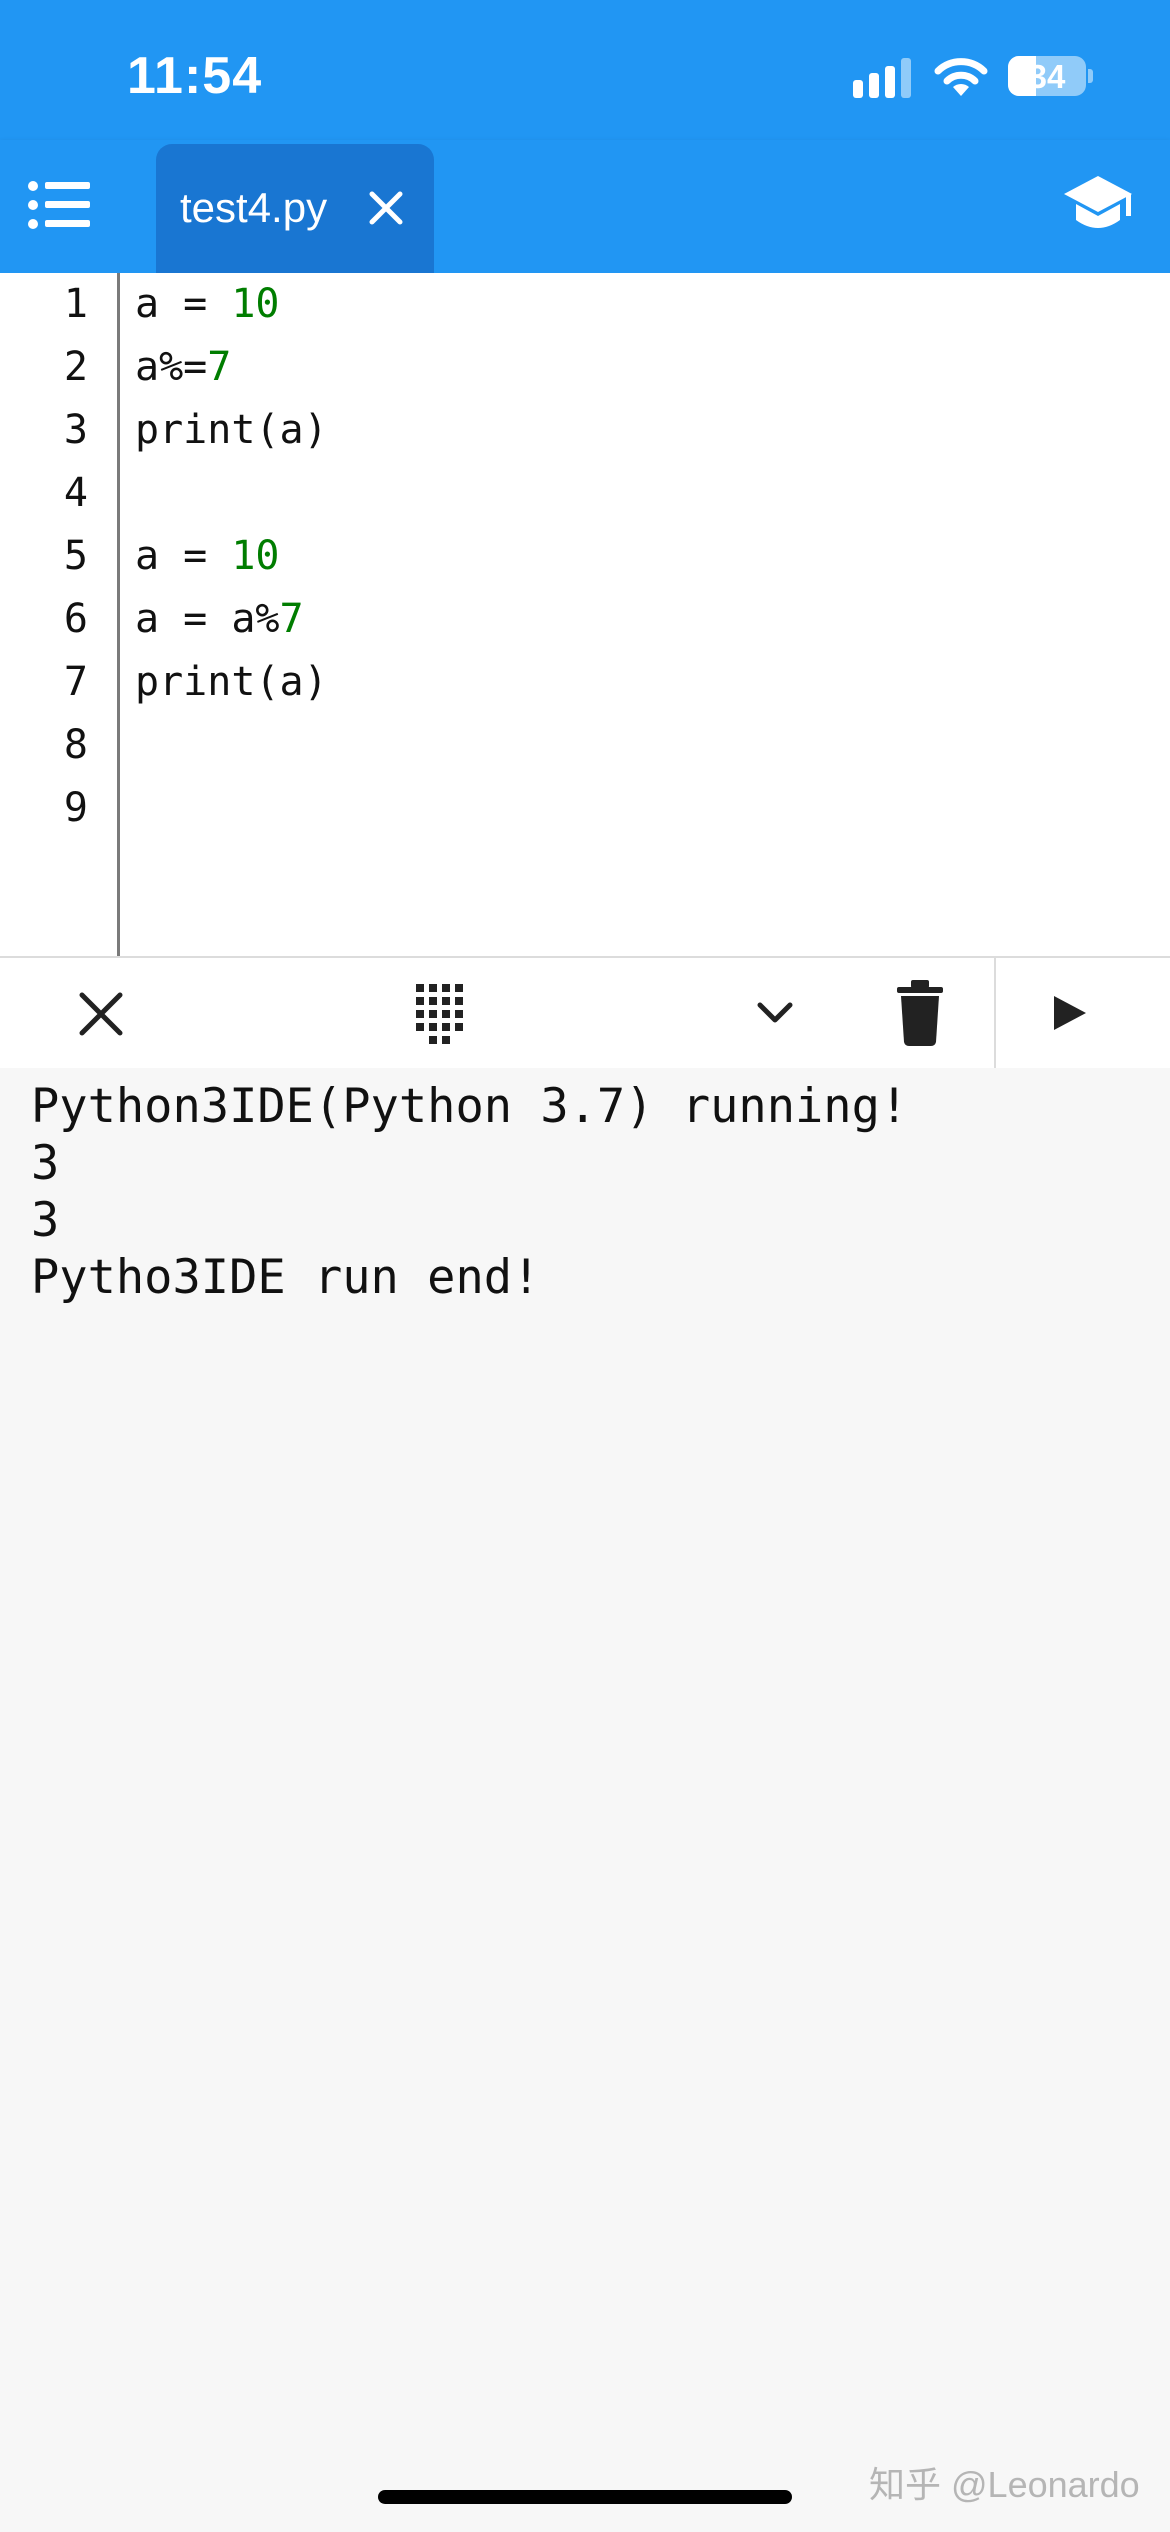 This screenshot has height=2532, width=1170. Describe the element at coordinates (75, 808) in the screenshot. I see `line-number: 9` at that location.